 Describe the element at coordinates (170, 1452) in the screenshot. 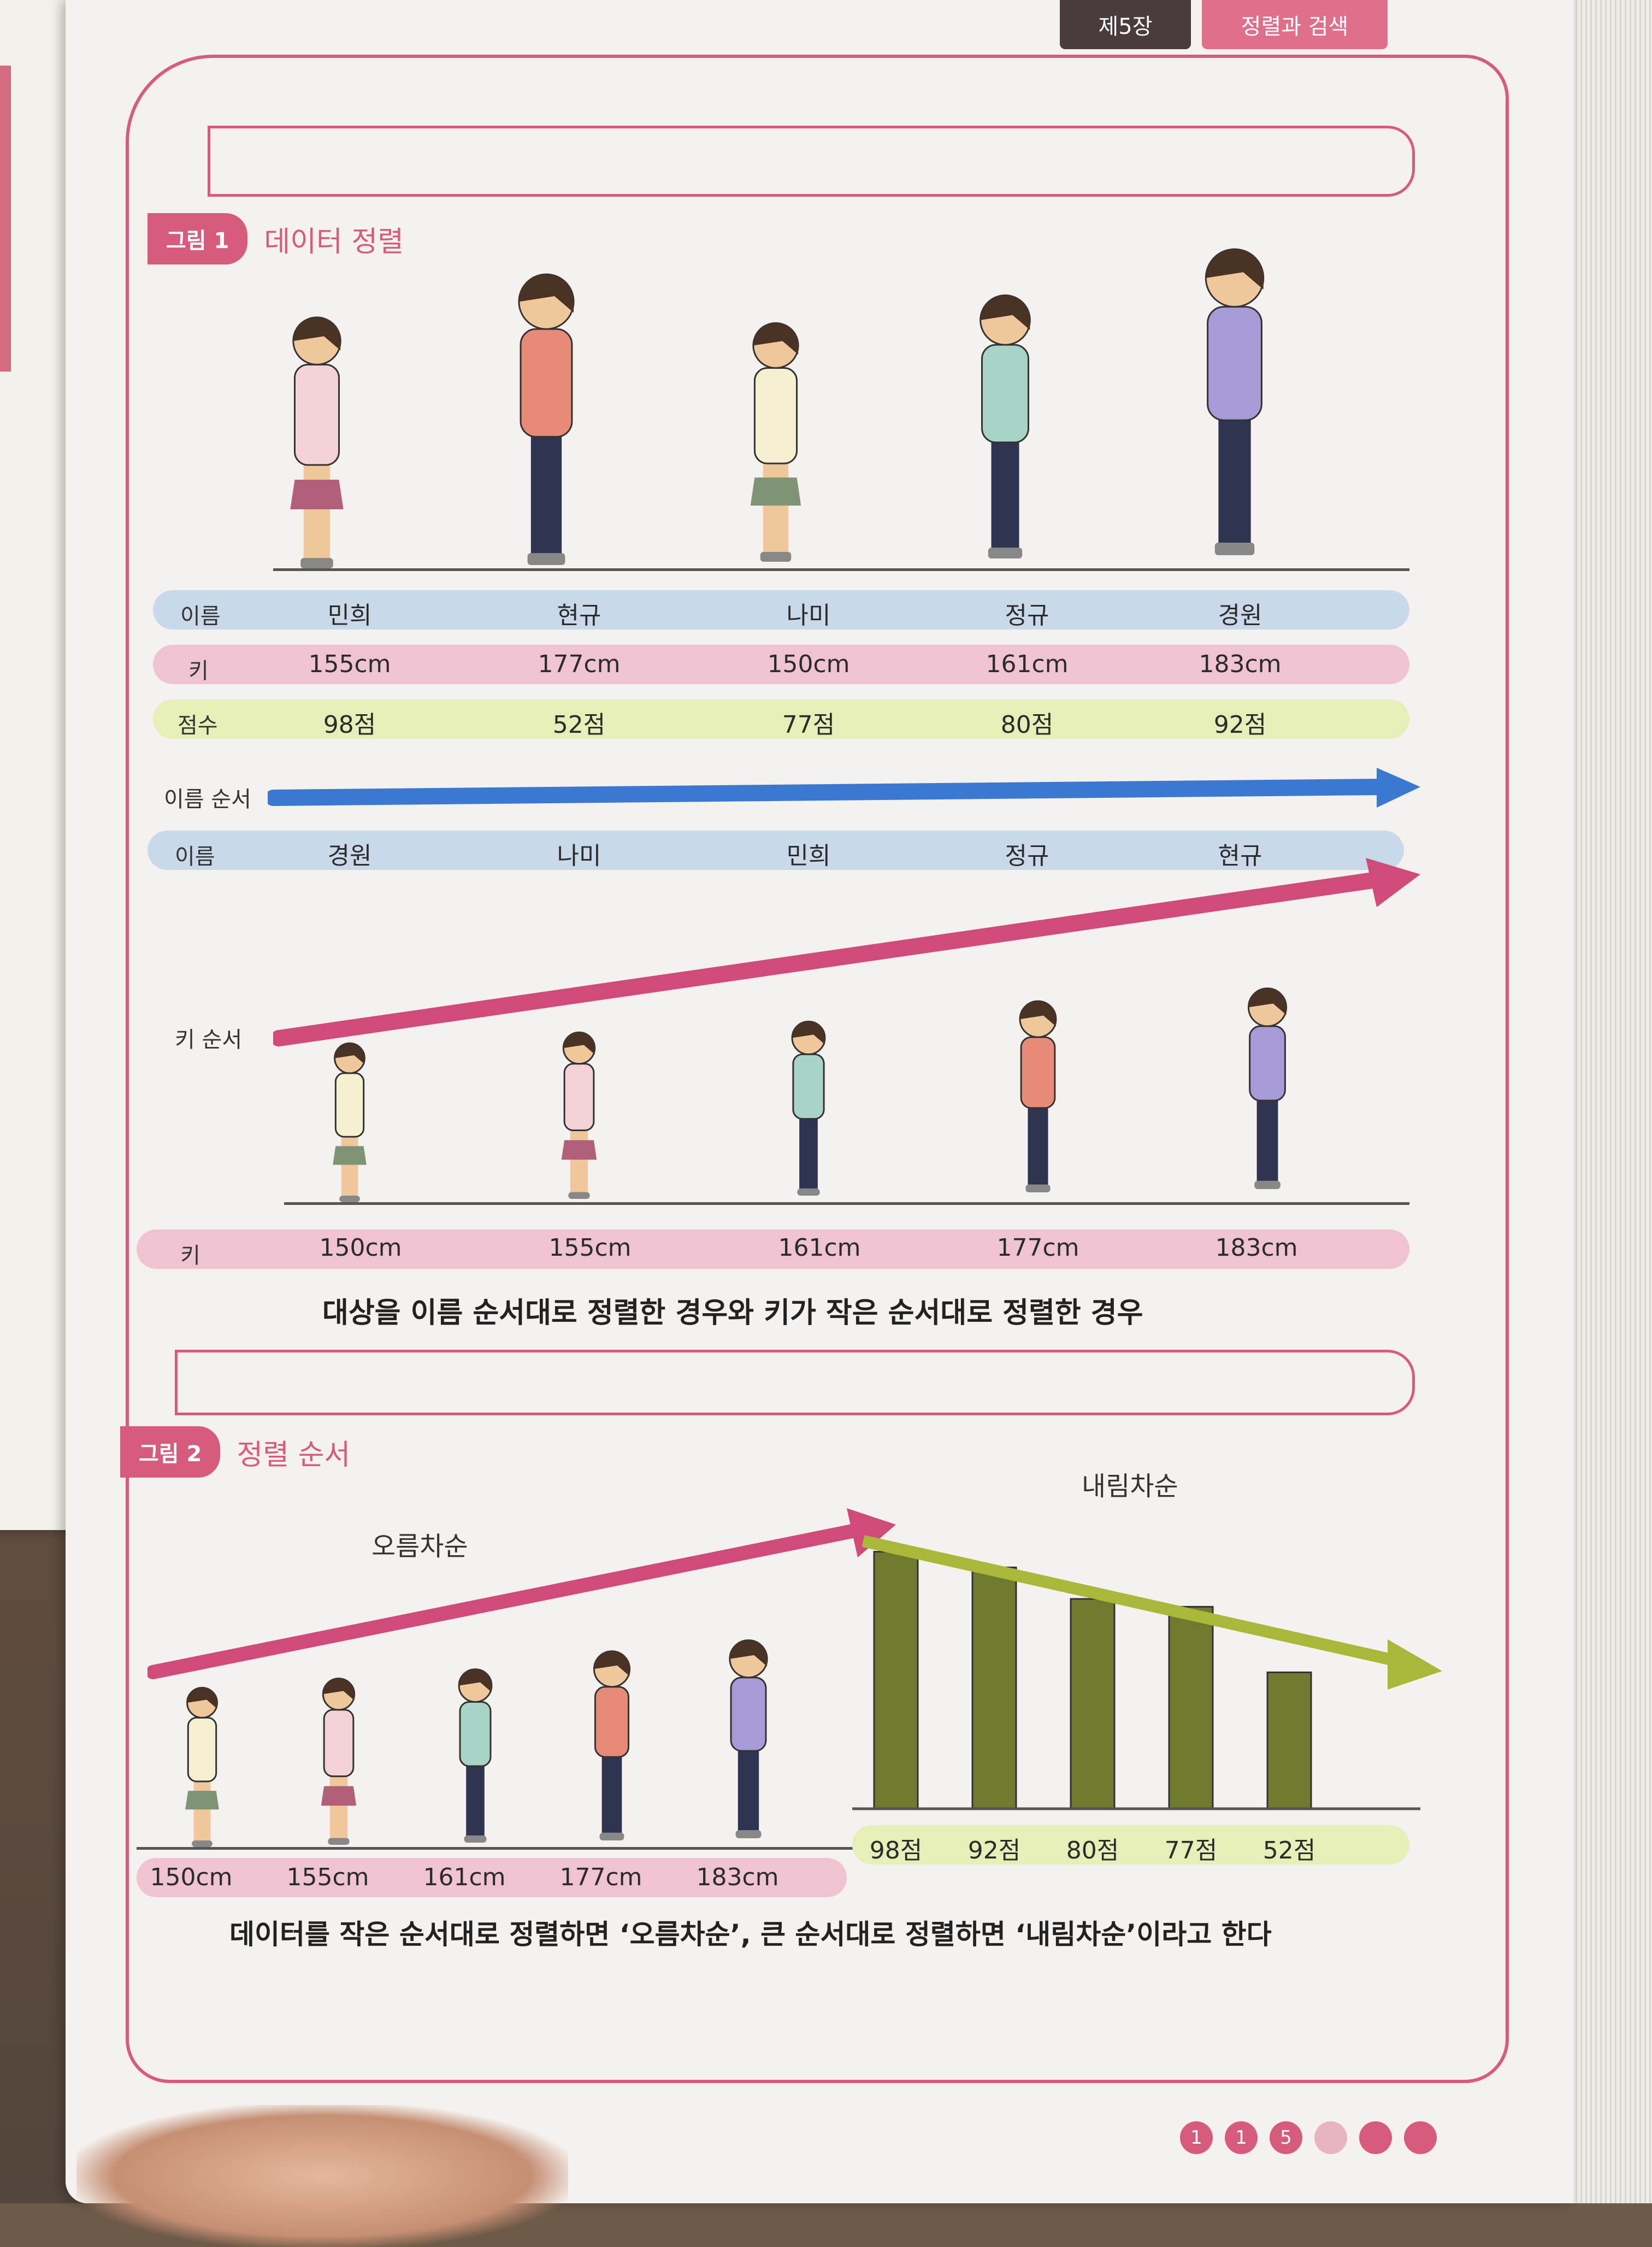

I see `figure2-badge: 그림 2` at that location.